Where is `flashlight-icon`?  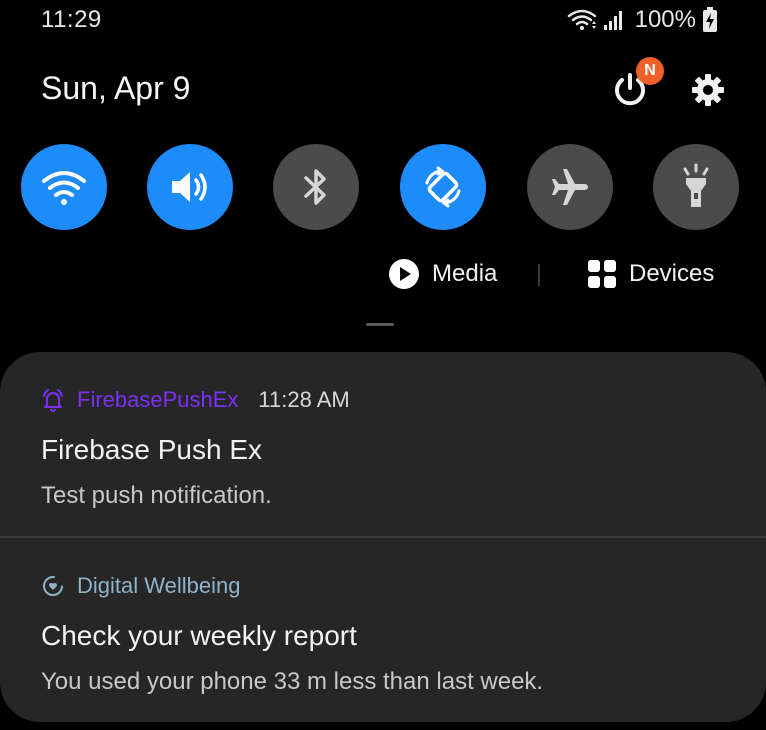
flashlight-icon is located at coordinates (696, 185).